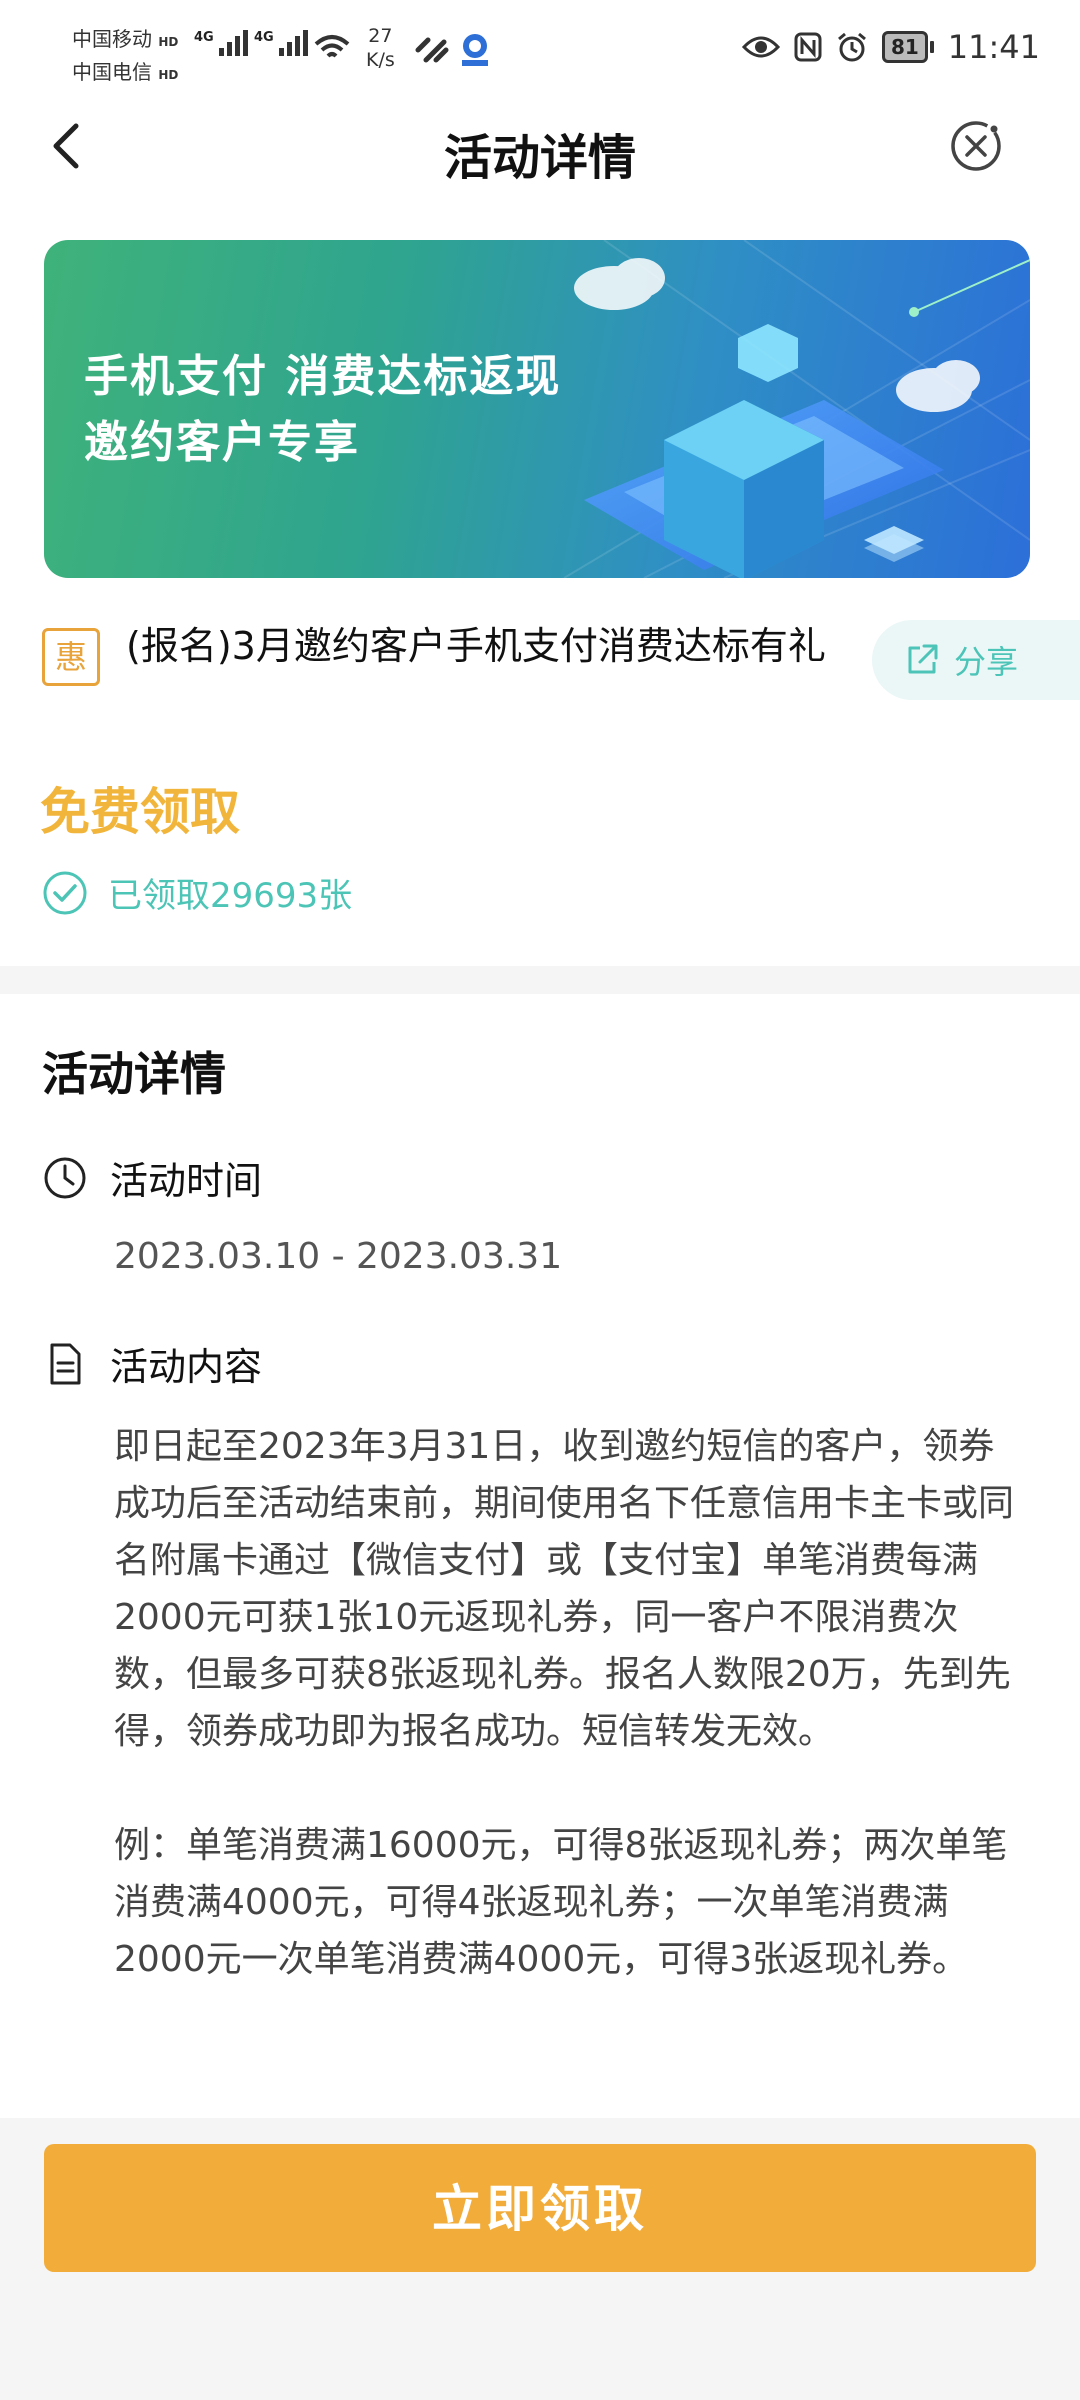 The height and width of the screenshot is (2400, 1080). What do you see at coordinates (221, 43) in the screenshot?
I see `signal-icon: 4G` at bounding box center [221, 43].